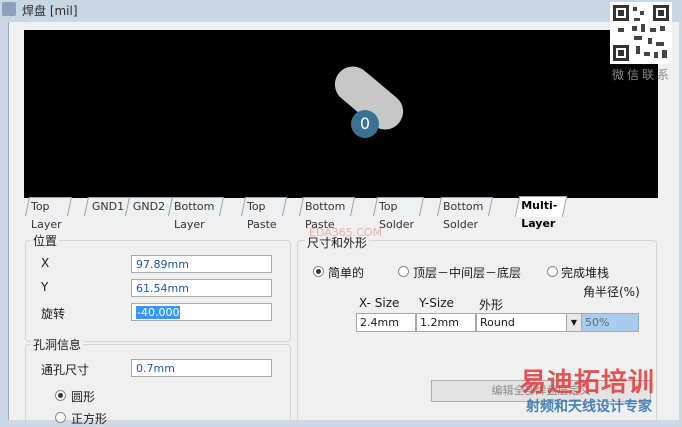  I want to click on site-watermark: EDA365.COM, so click(346, 232).